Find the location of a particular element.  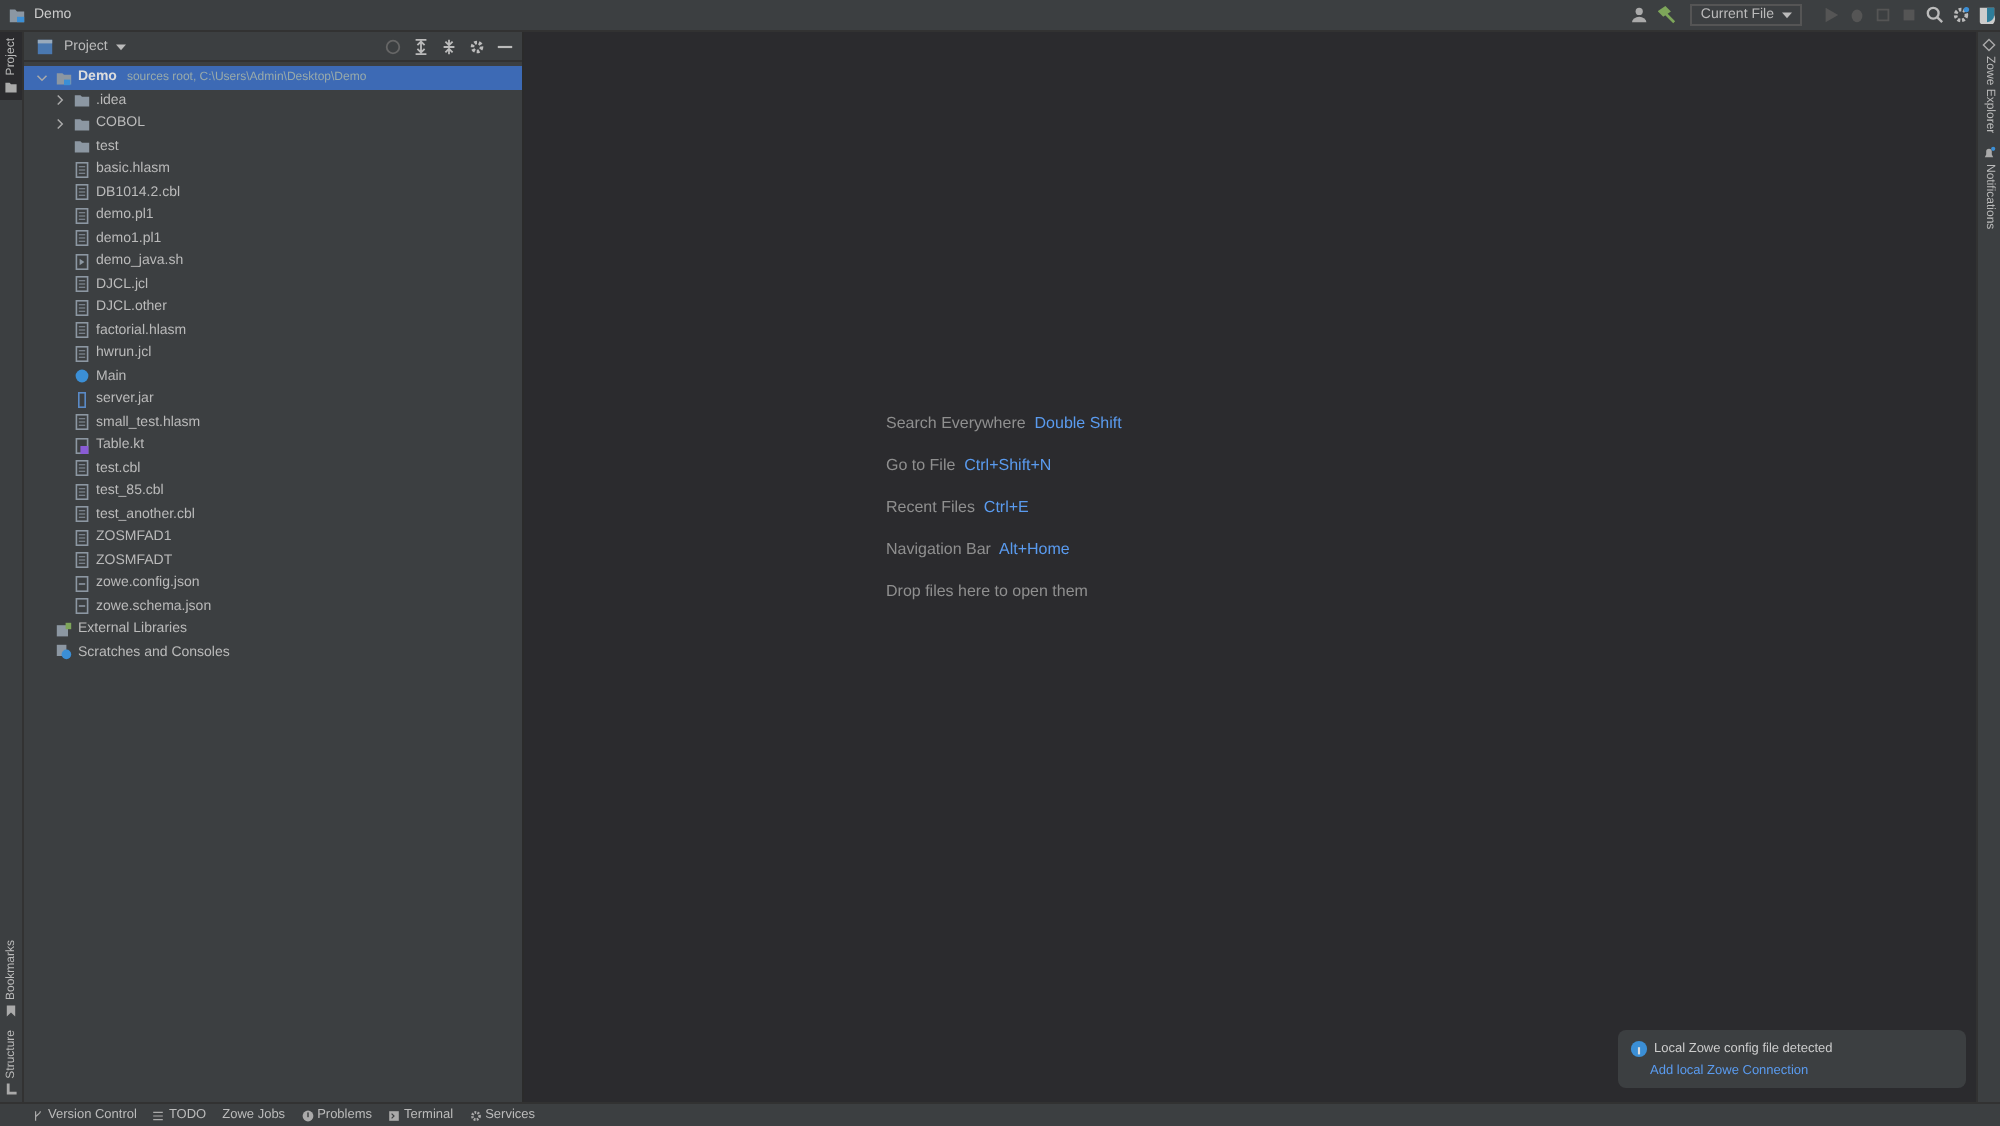

diamond-icon is located at coordinates (1989, 45).